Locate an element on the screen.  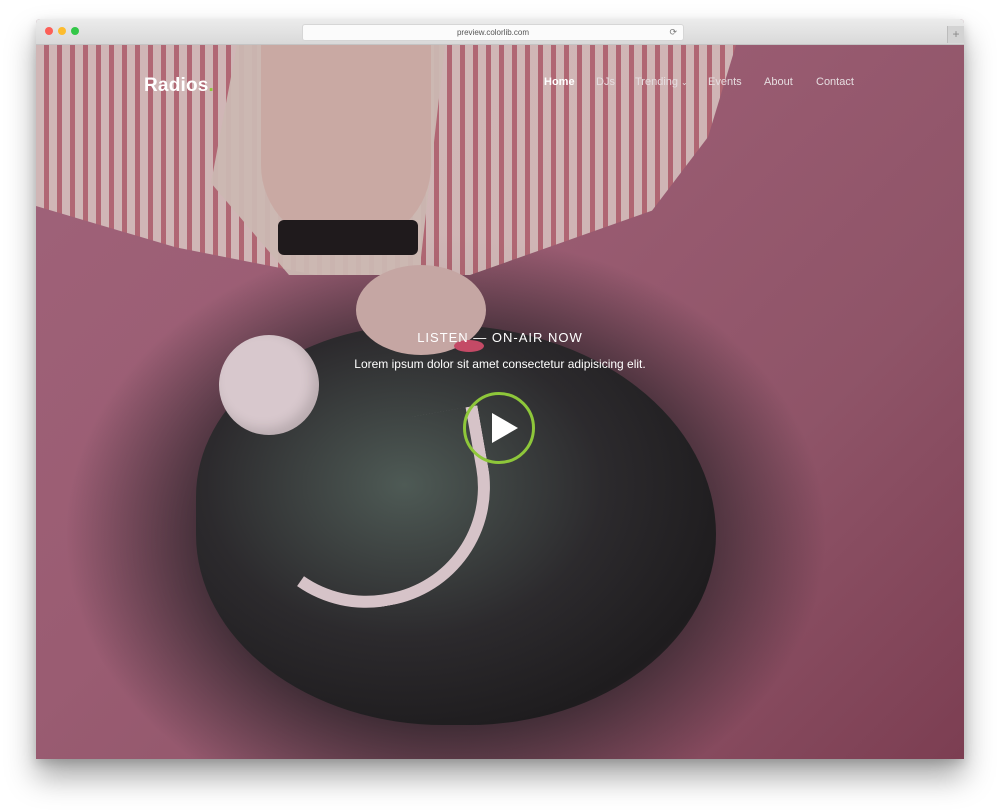
chevron-down-icon: ⌄ is located at coordinates (684, 82).